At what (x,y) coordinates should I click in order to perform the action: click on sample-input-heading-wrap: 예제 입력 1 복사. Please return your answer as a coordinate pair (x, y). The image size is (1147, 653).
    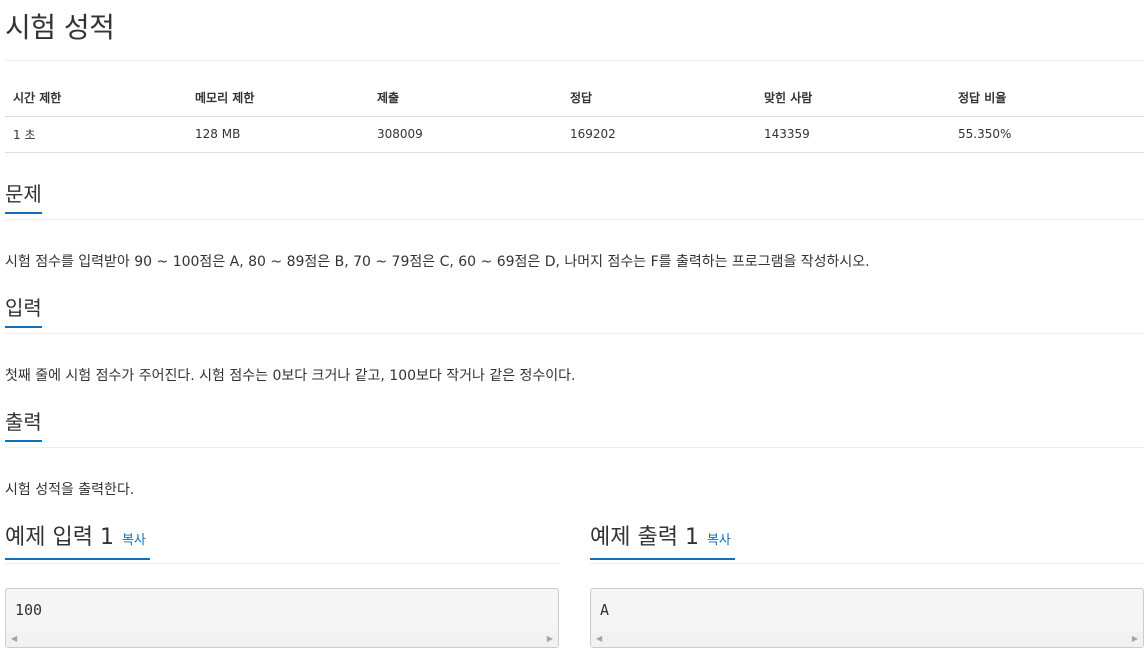
    Looking at the image, I should click on (77, 542).